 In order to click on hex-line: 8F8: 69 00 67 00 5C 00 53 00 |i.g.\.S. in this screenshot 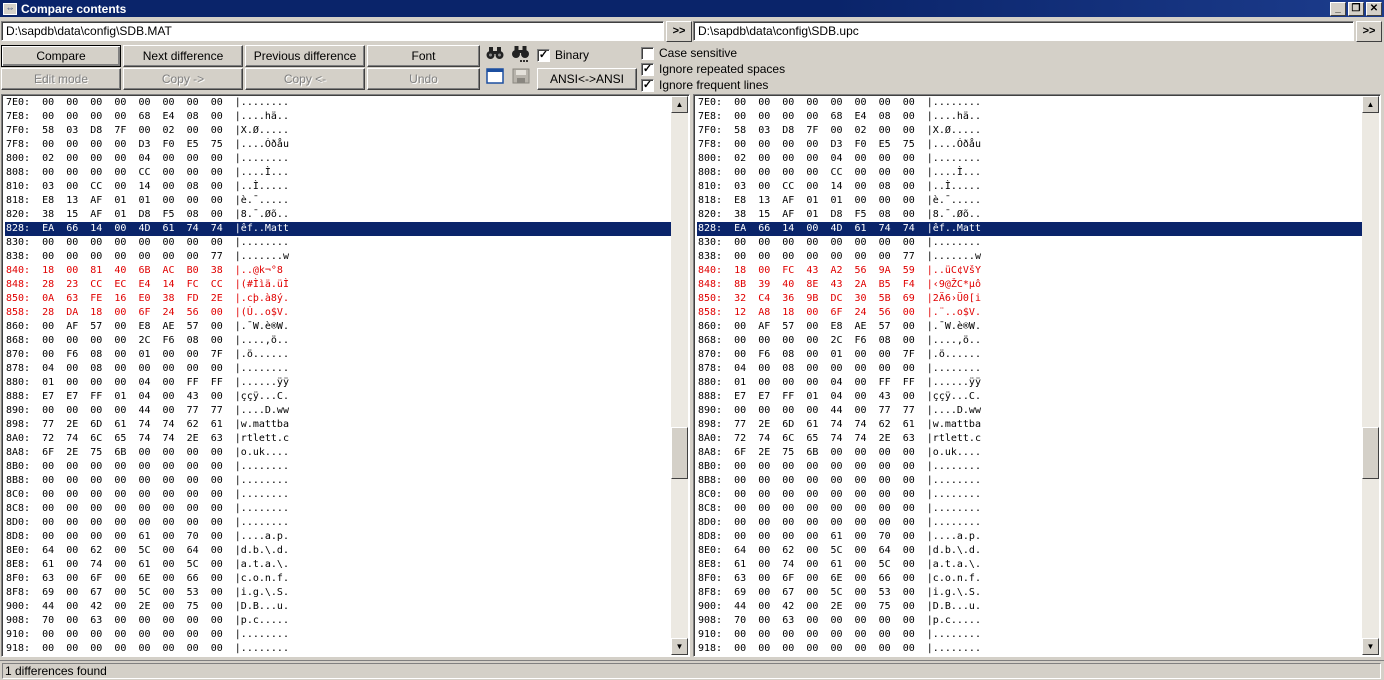, I will do `click(1029, 593)`.